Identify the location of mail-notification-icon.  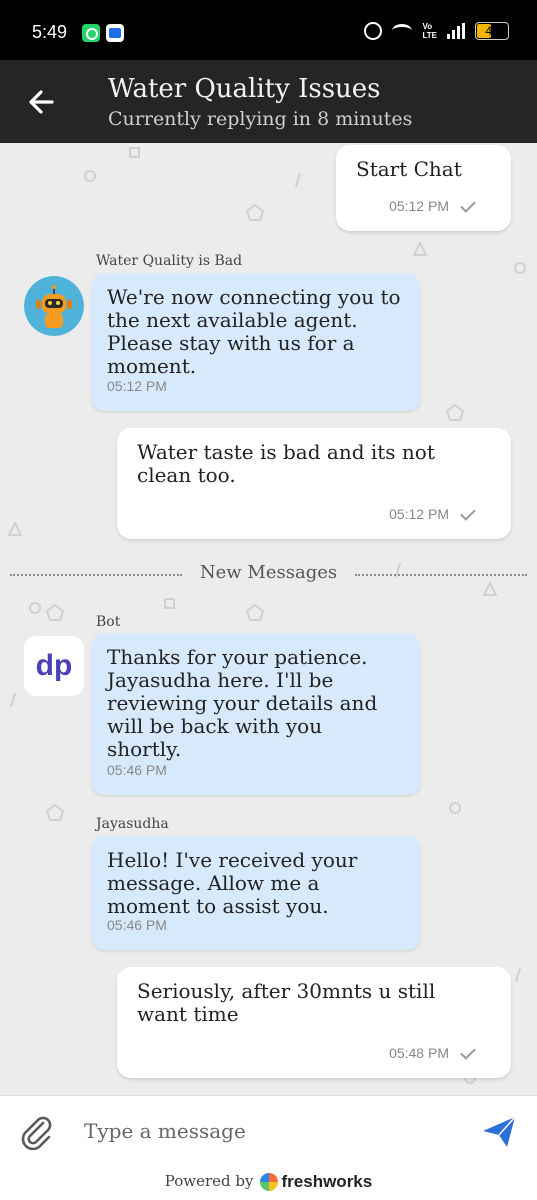
(115, 33).